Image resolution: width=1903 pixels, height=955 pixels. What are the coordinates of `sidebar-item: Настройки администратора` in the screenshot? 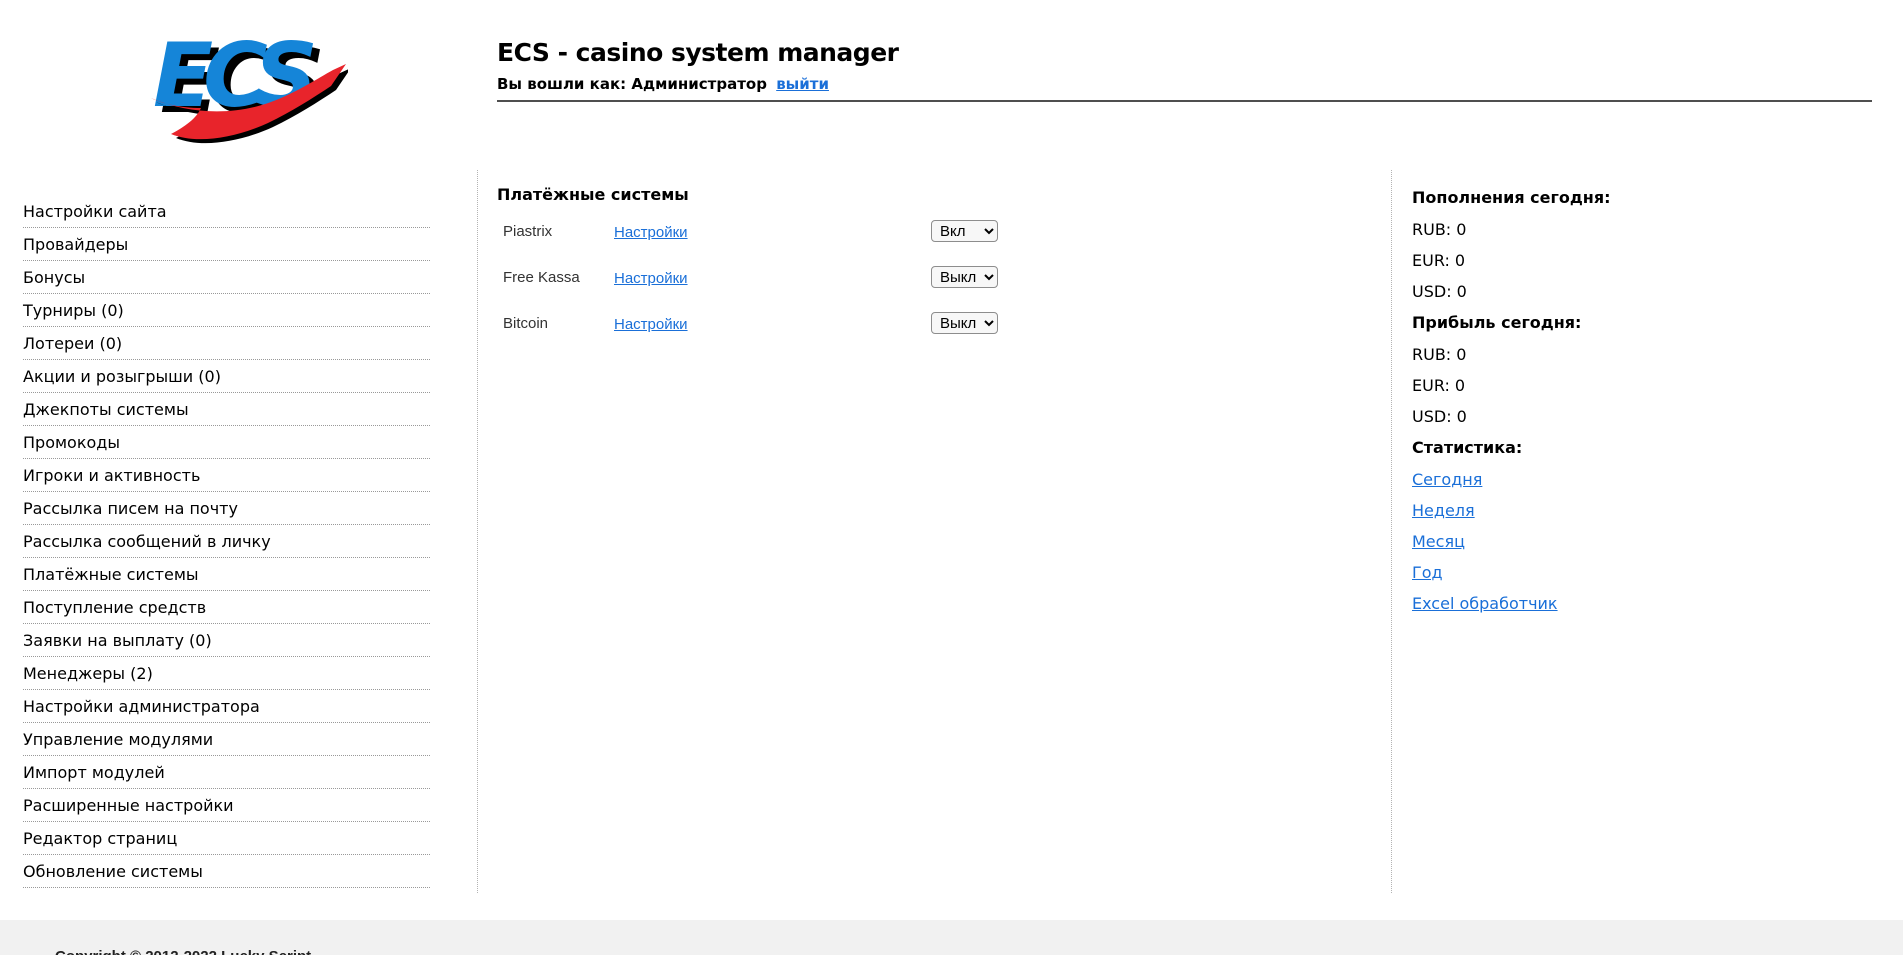 It's located at (226, 706).